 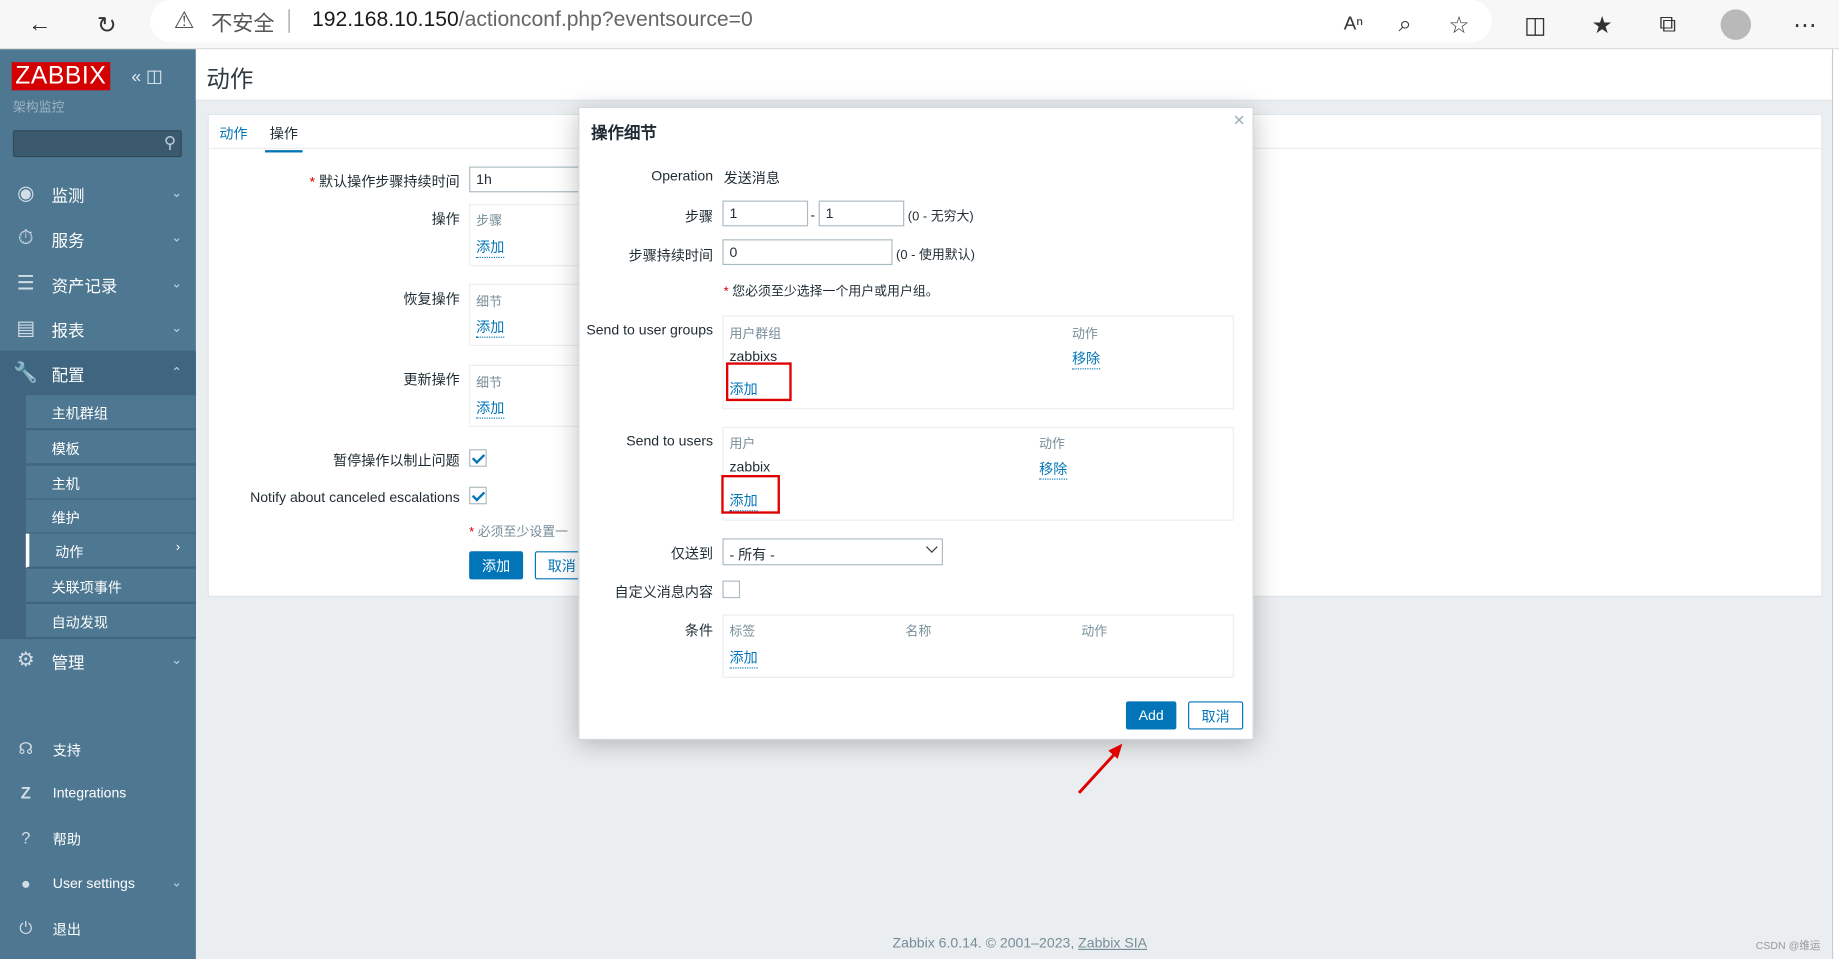 What do you see at coordinates (98, 238) in the screenshot?
I see `menu-services: ⏱ 服务 ⌄` at bounding box center [98, 238].